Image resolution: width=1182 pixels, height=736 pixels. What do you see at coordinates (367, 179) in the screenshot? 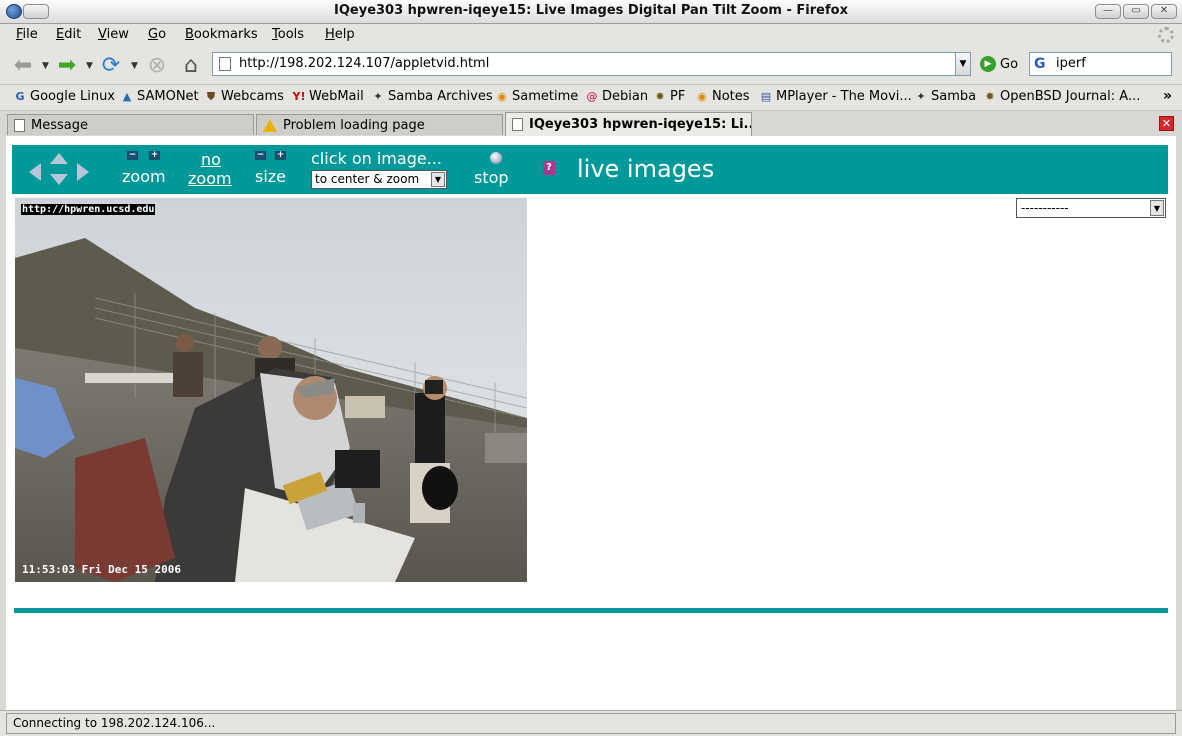
I see `click-mode-value: to center & zoom` at bounding box center [367, 179].